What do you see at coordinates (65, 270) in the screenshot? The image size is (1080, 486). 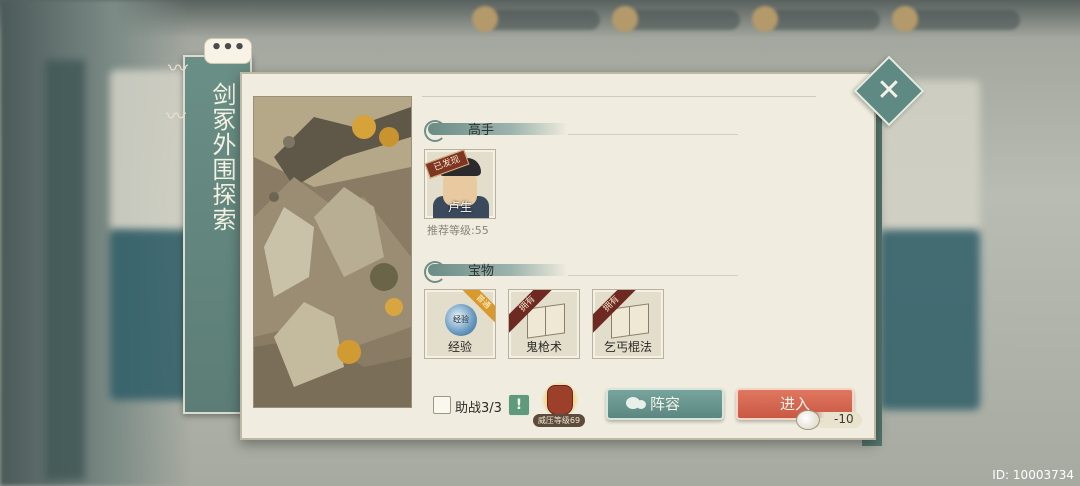 I see `background-strip` at bounding box center [65, 270].